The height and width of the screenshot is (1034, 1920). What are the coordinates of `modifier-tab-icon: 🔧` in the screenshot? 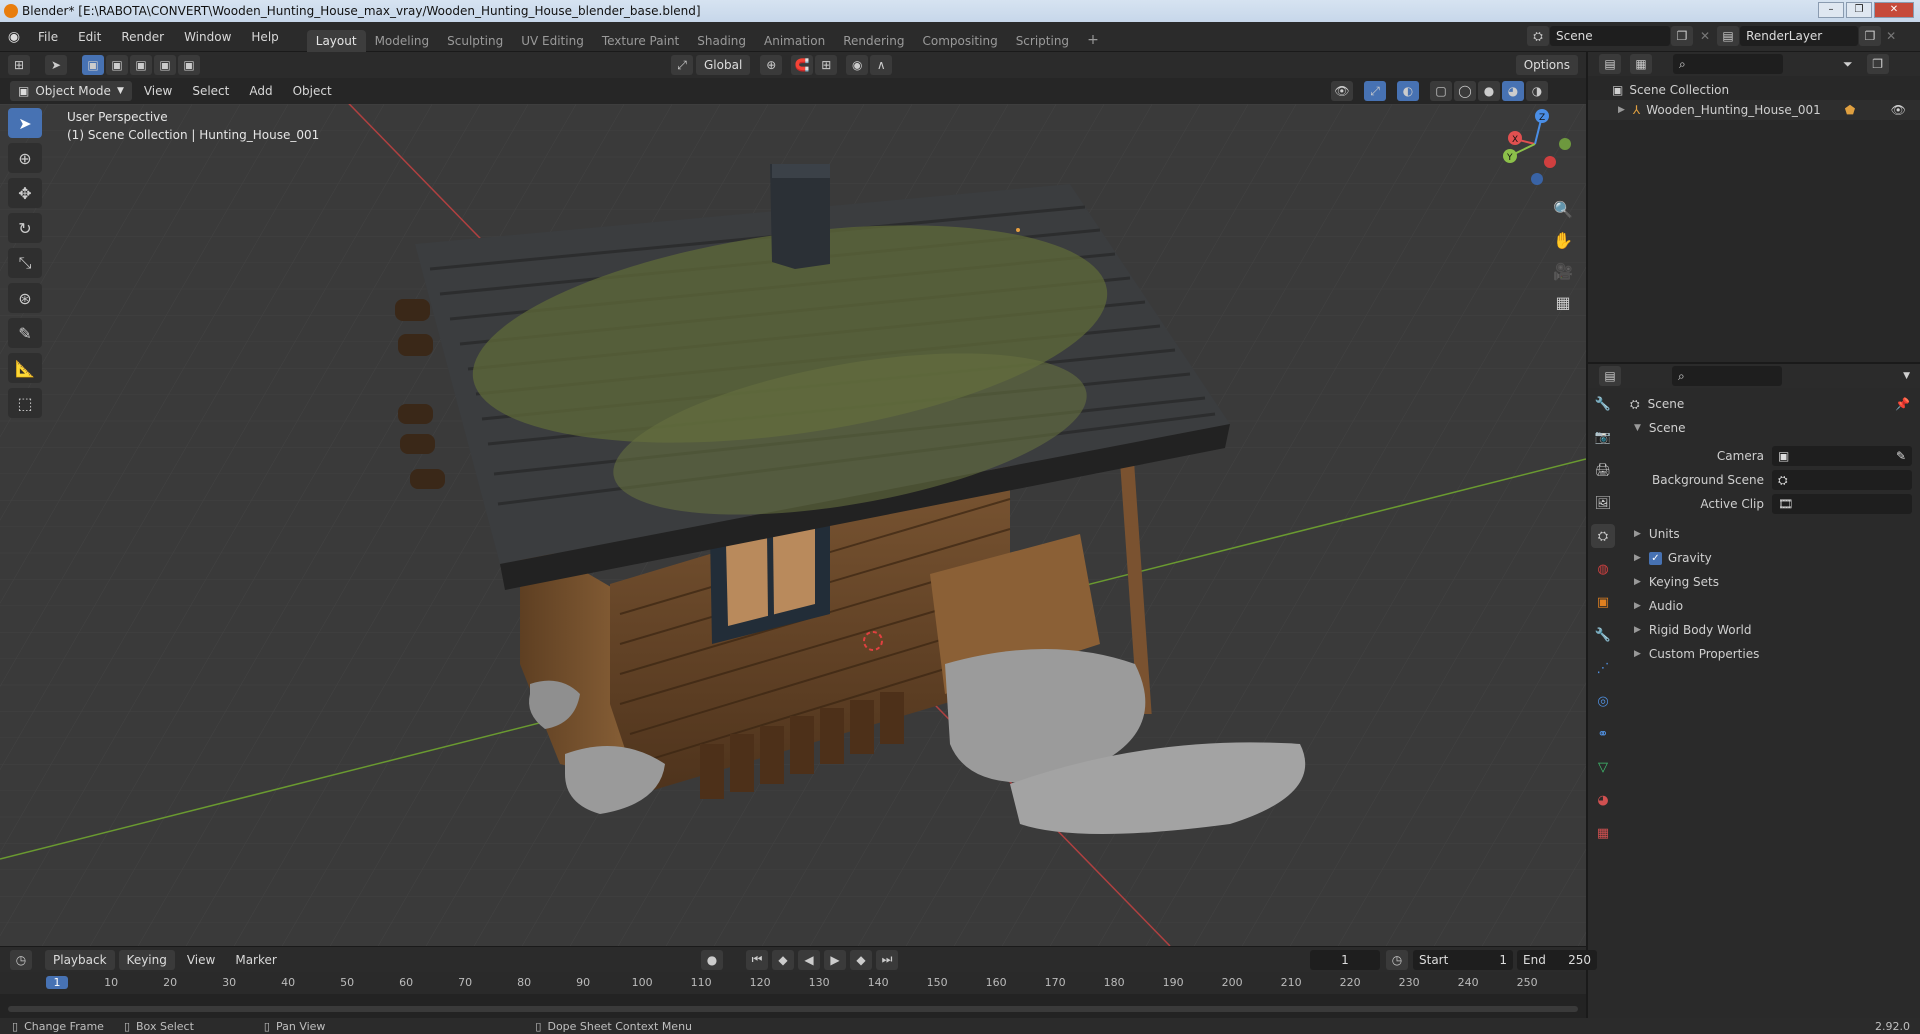 It's located at (1603, 635).